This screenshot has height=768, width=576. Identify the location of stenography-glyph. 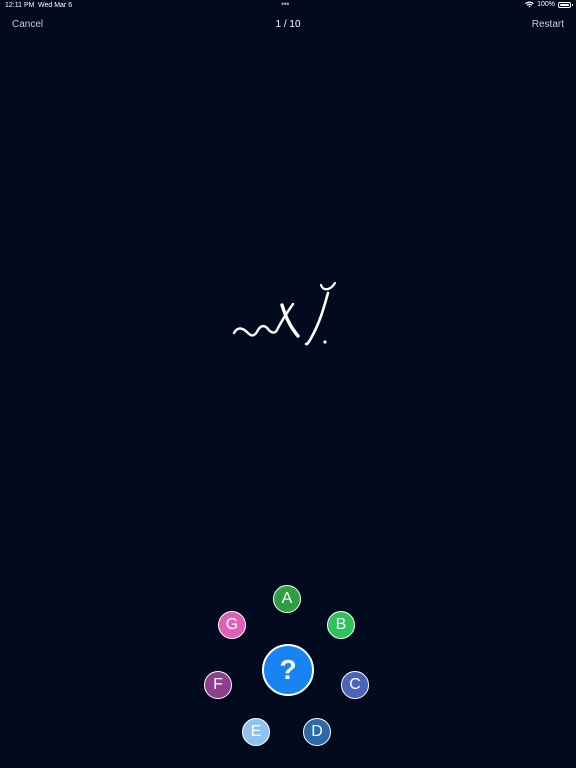
(284, 313).